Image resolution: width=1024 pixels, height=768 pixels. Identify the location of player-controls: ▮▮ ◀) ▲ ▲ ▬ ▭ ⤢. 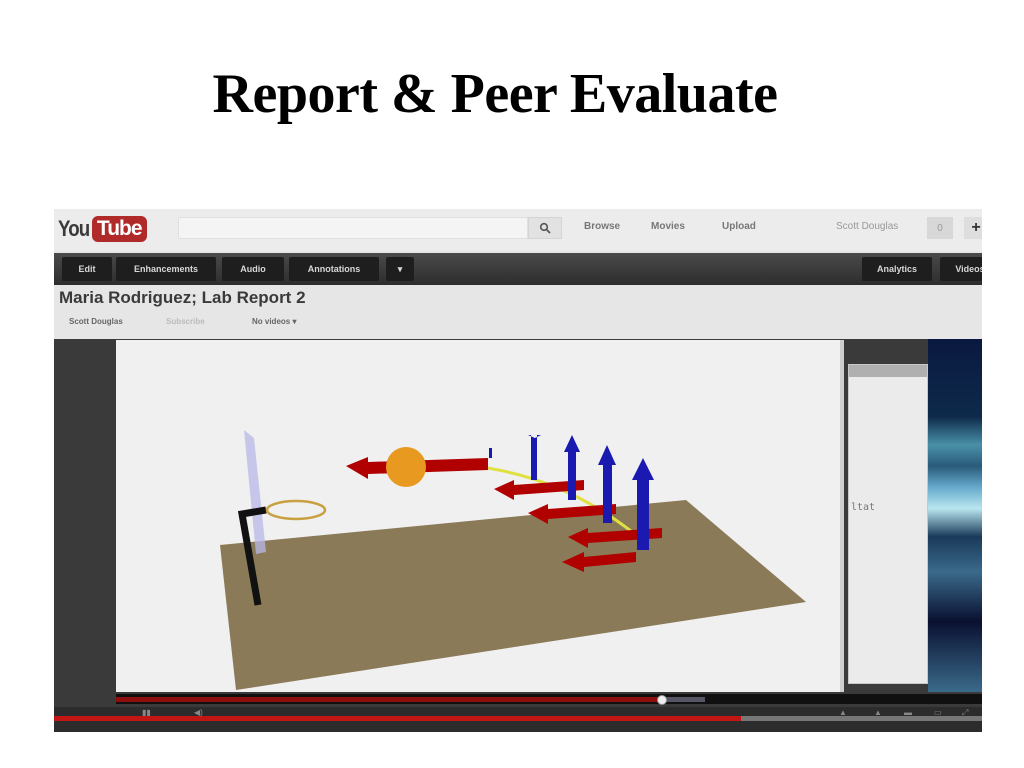
(518, 719).